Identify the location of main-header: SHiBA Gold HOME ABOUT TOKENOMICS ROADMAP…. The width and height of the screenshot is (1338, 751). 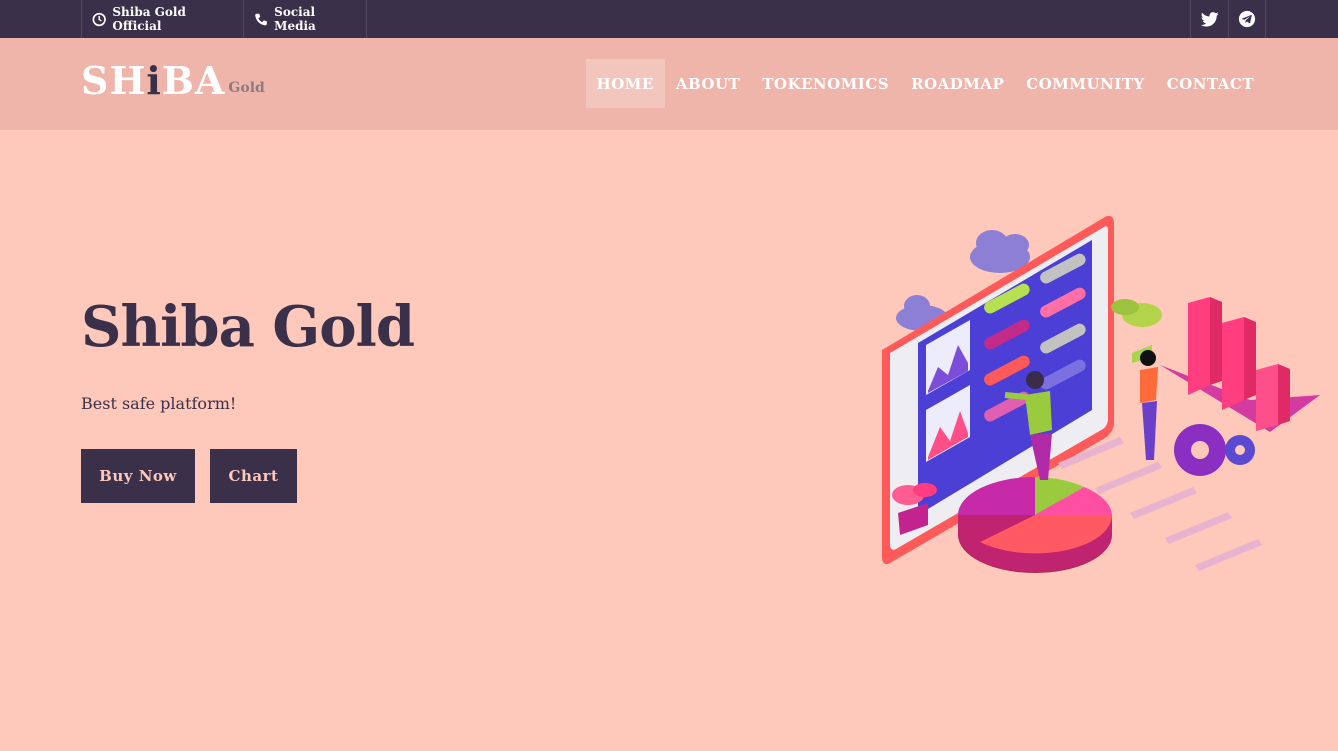
(669, 84).